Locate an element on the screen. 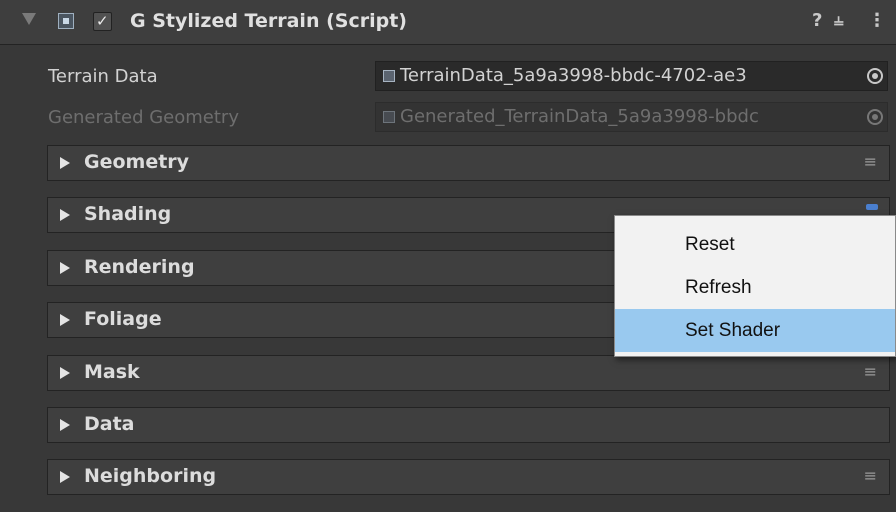 Image resolution: width=896 pixels, height=512 pixels. context-menu: Reset Refresh Set Shader is located at coordinates (755, 286).